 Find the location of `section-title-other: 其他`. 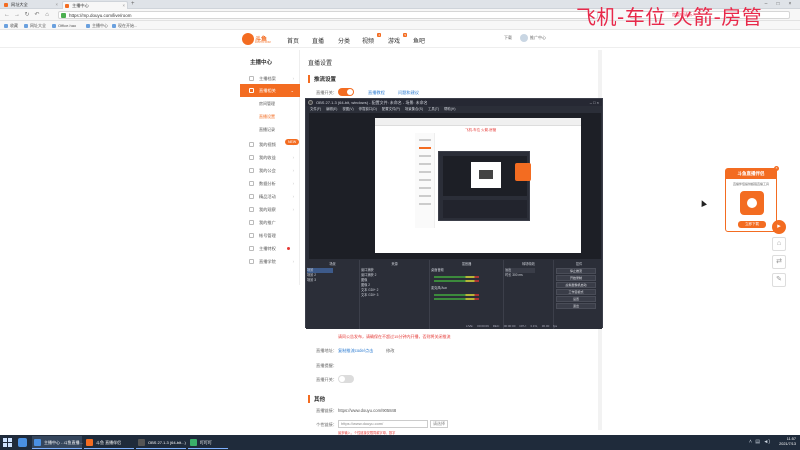

section-title-other: 其他 is located at coordinates (316, 399).